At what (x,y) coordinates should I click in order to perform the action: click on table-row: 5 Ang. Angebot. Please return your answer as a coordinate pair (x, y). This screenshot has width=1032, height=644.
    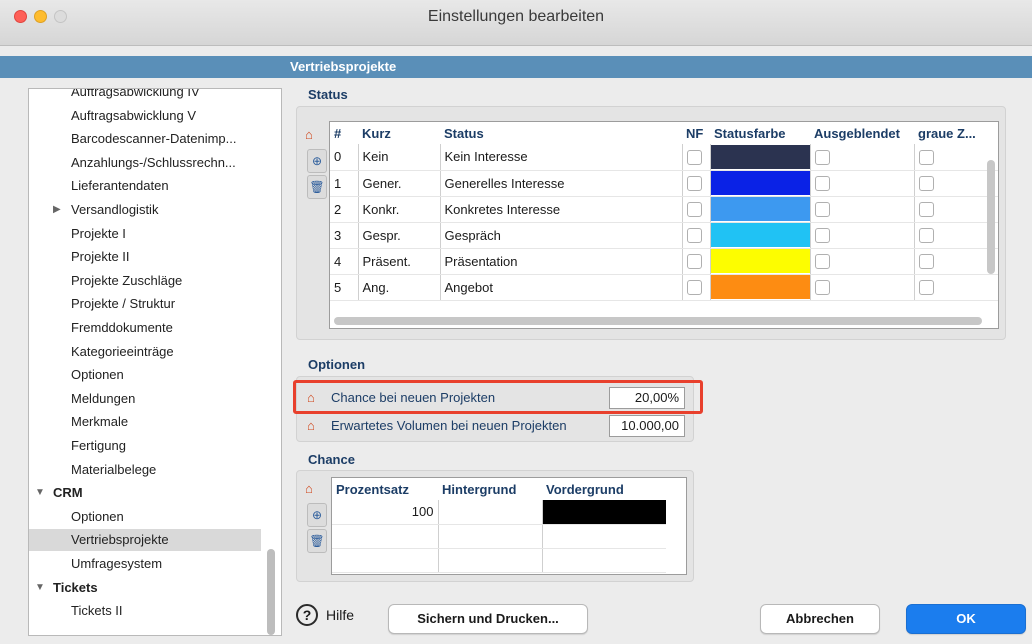
    Looking at the image, I should click on (664, 287).